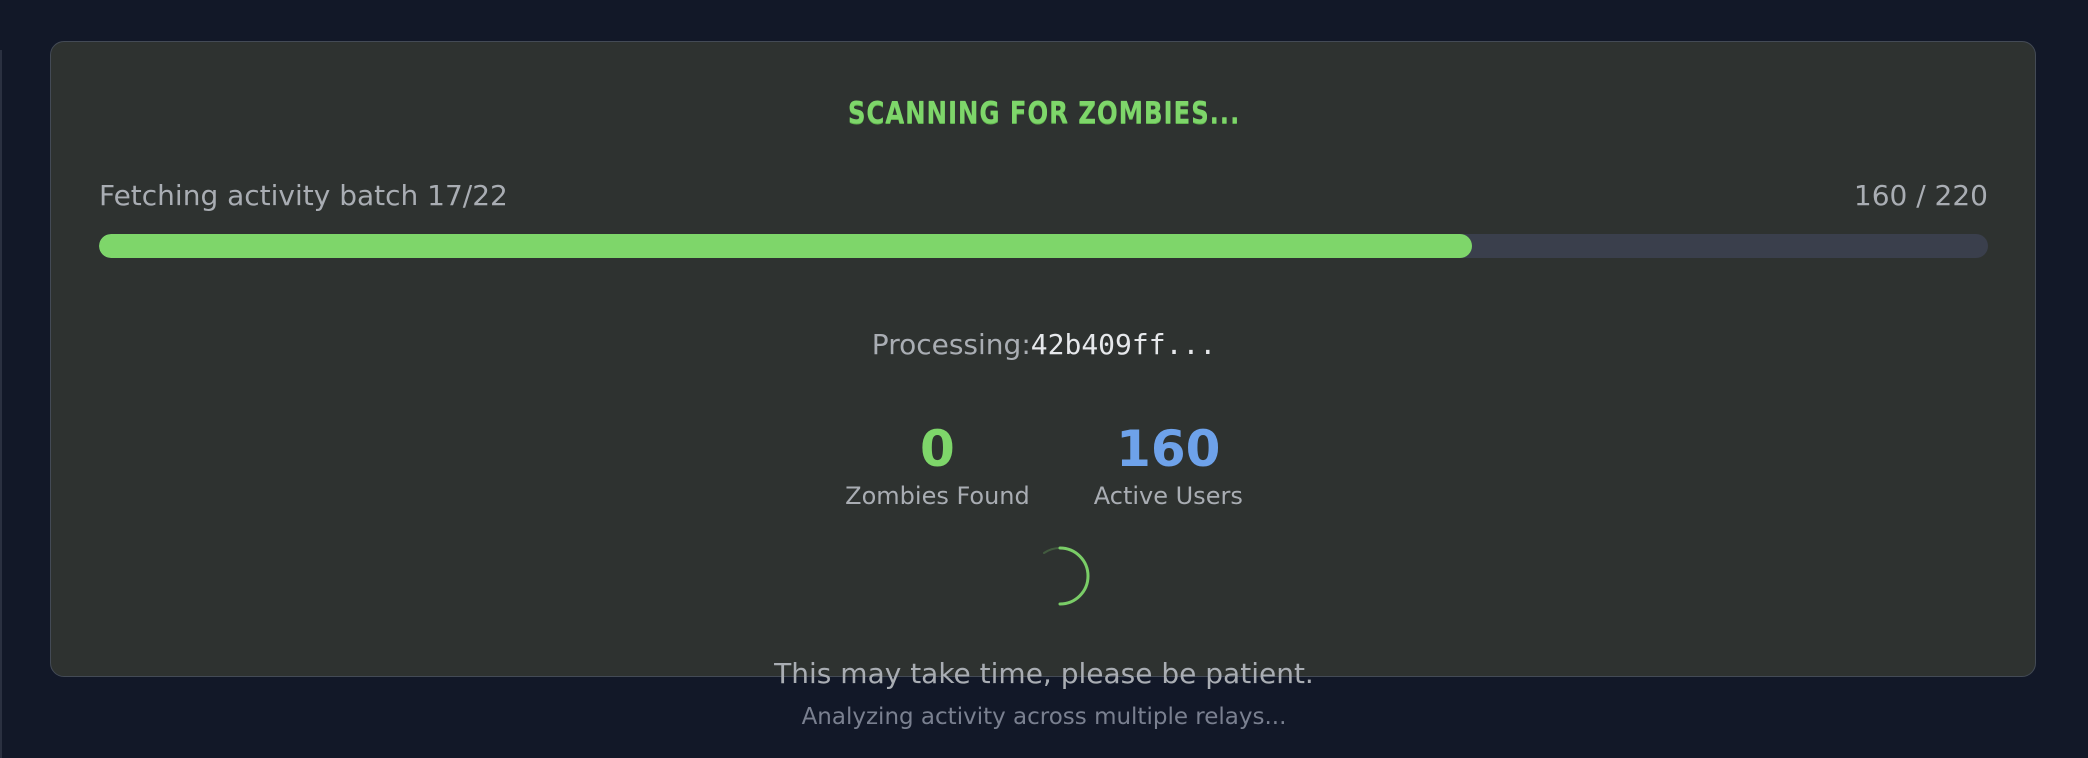 Image resolution: width=2088 pixels, height=758 pixels. Describe the element at coordinates (1044, 464) in the screenshot. I see `stats-row: 0 Zombies Found 160 Active Users` at that location.